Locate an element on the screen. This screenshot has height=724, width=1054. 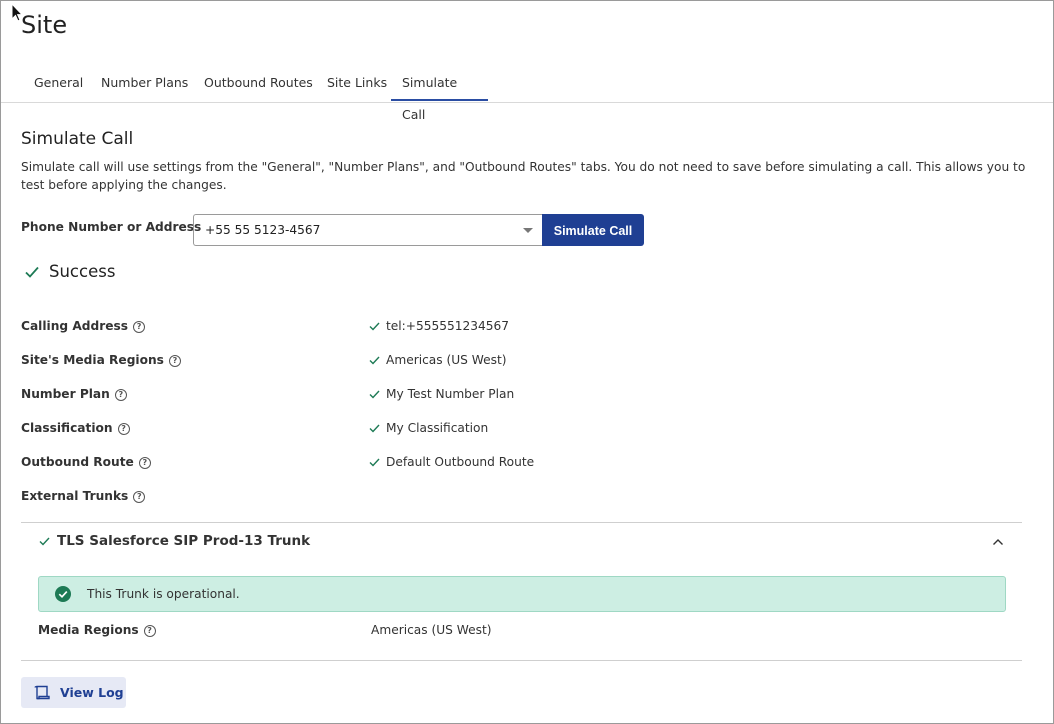
result-row-outbound-route: Outbound Route? Default Outbound Route is located at coordinates (521, 463).